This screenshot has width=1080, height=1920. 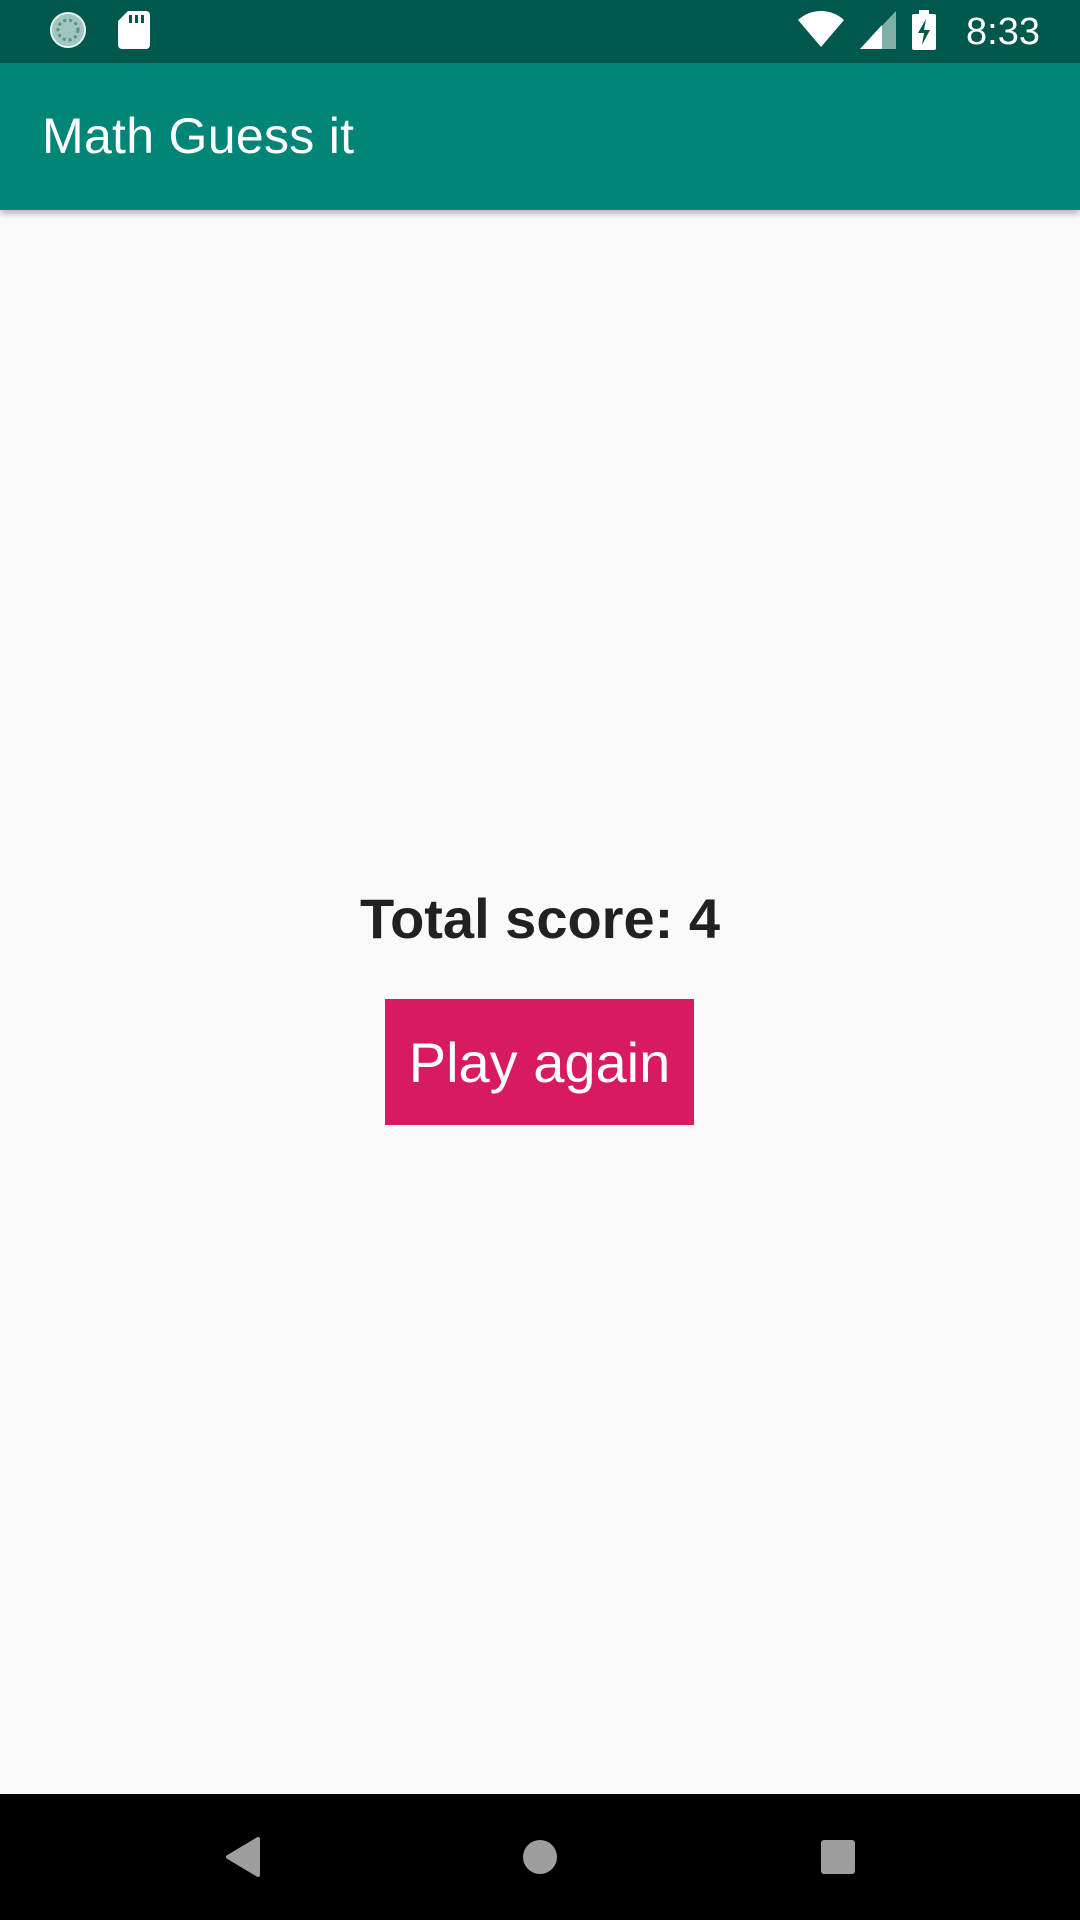 I want to click on status-bar: 8:33, so click(x=540, y=31).